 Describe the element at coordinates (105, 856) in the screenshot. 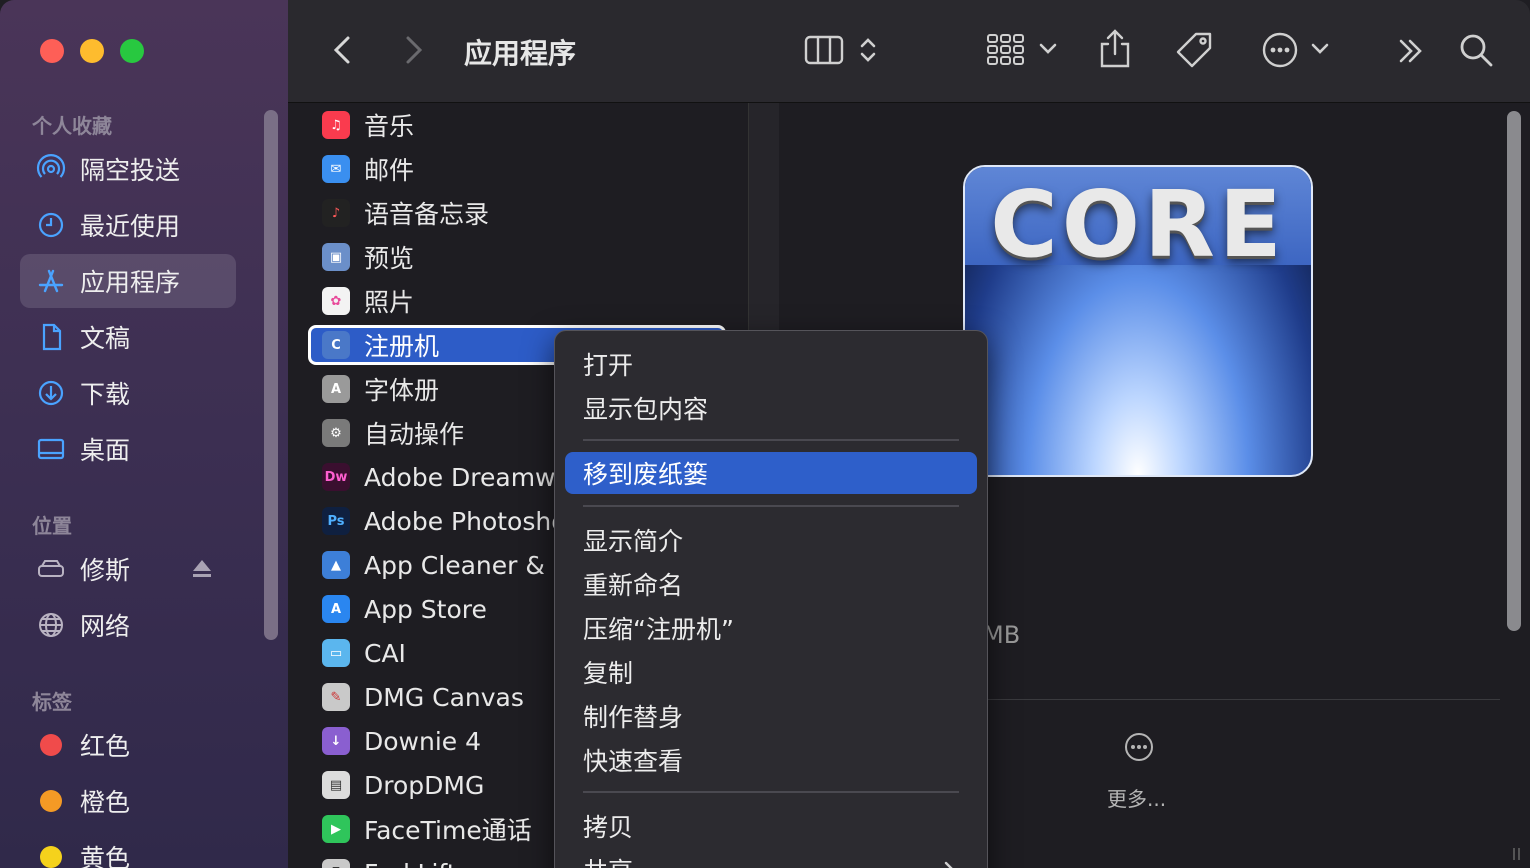

I see `sidebar-item-label: 黄色` at that location.